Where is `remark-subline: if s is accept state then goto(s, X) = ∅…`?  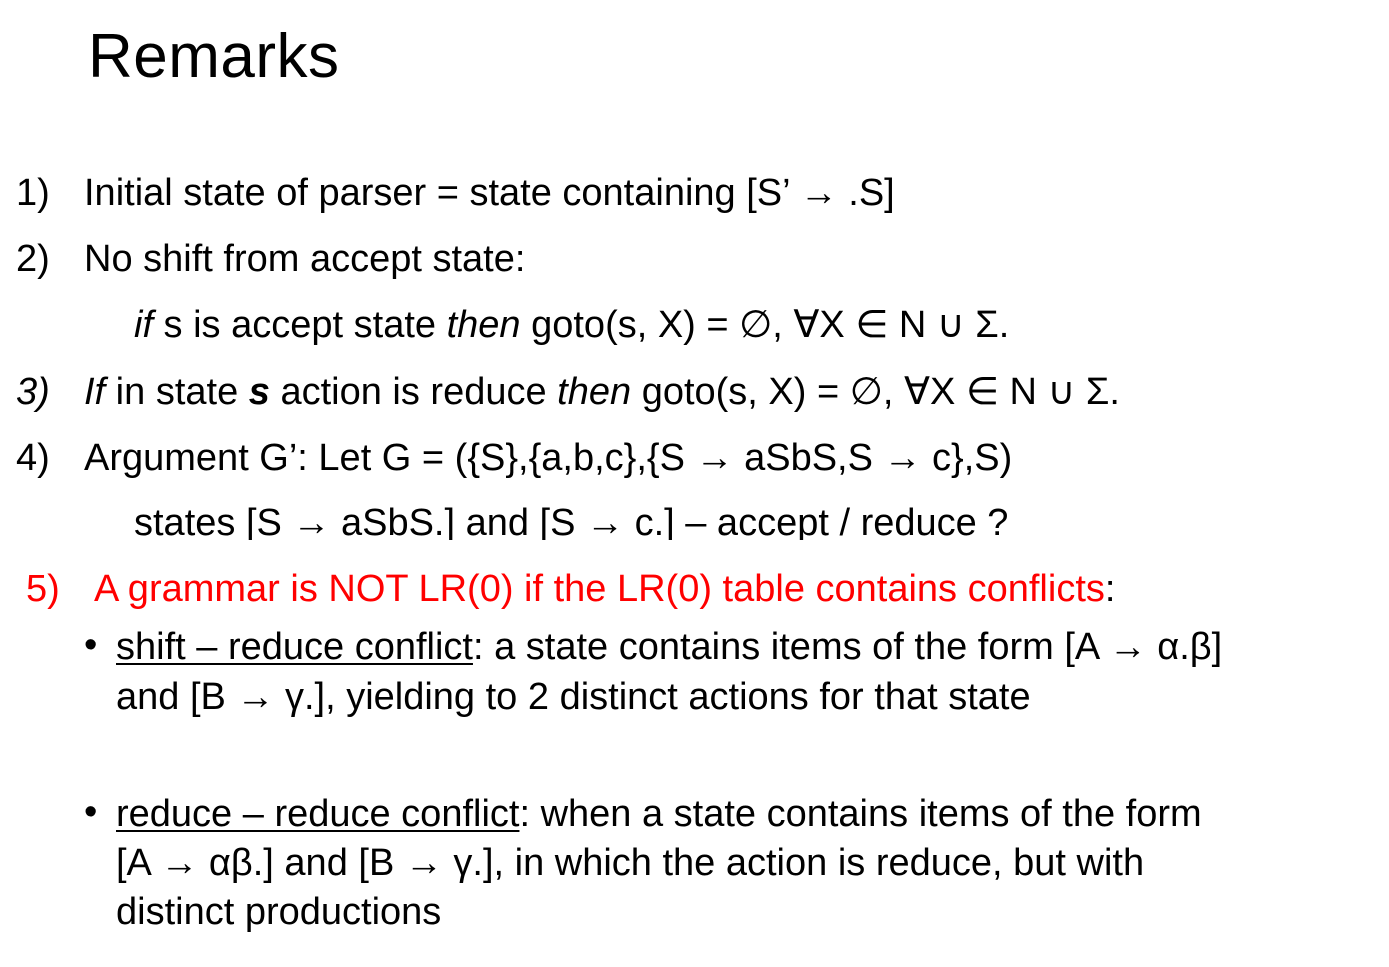
remark-subline: if s is accept state then goto(s, X) = ∅… is located at coordinates (571, 325).